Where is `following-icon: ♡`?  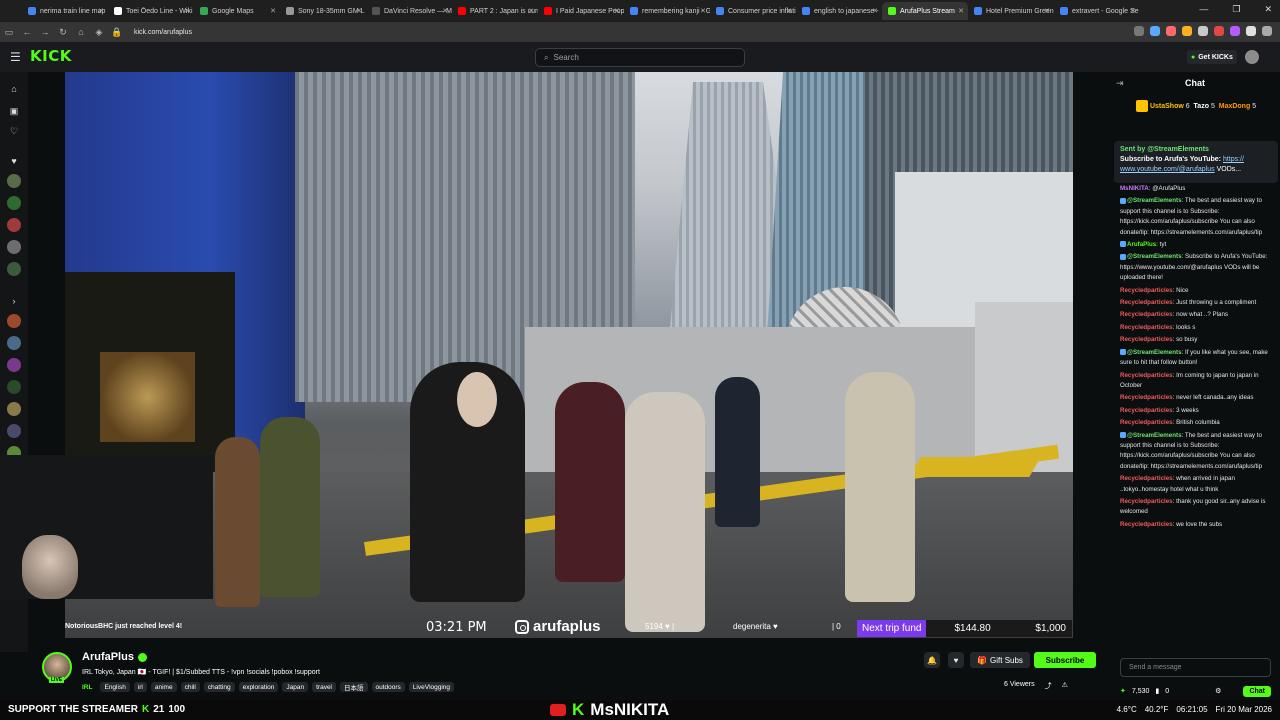
following-icon: ♡ is located at coordinates (14, 131).